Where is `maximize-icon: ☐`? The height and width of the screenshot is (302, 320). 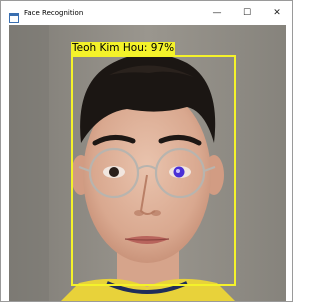 maximize-icon: ☐ is located at coordinates (247, 13).